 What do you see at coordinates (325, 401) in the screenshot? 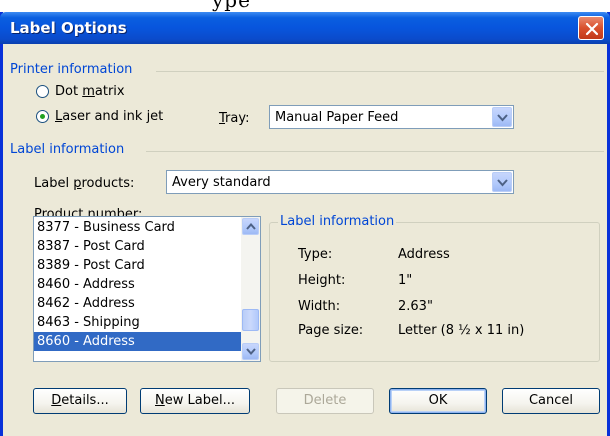
I see `delete-button: Delete` at bounding box center [325, 401].